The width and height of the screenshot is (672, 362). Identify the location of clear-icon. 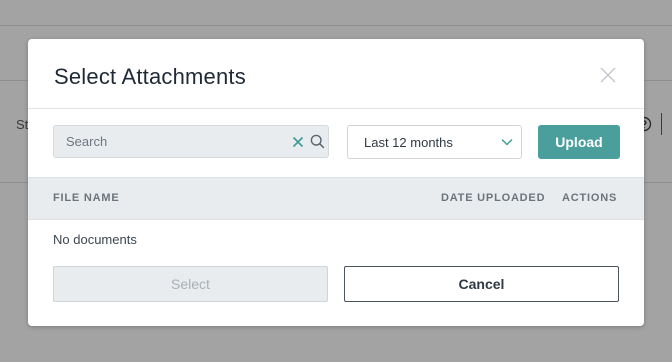
(298, 142).